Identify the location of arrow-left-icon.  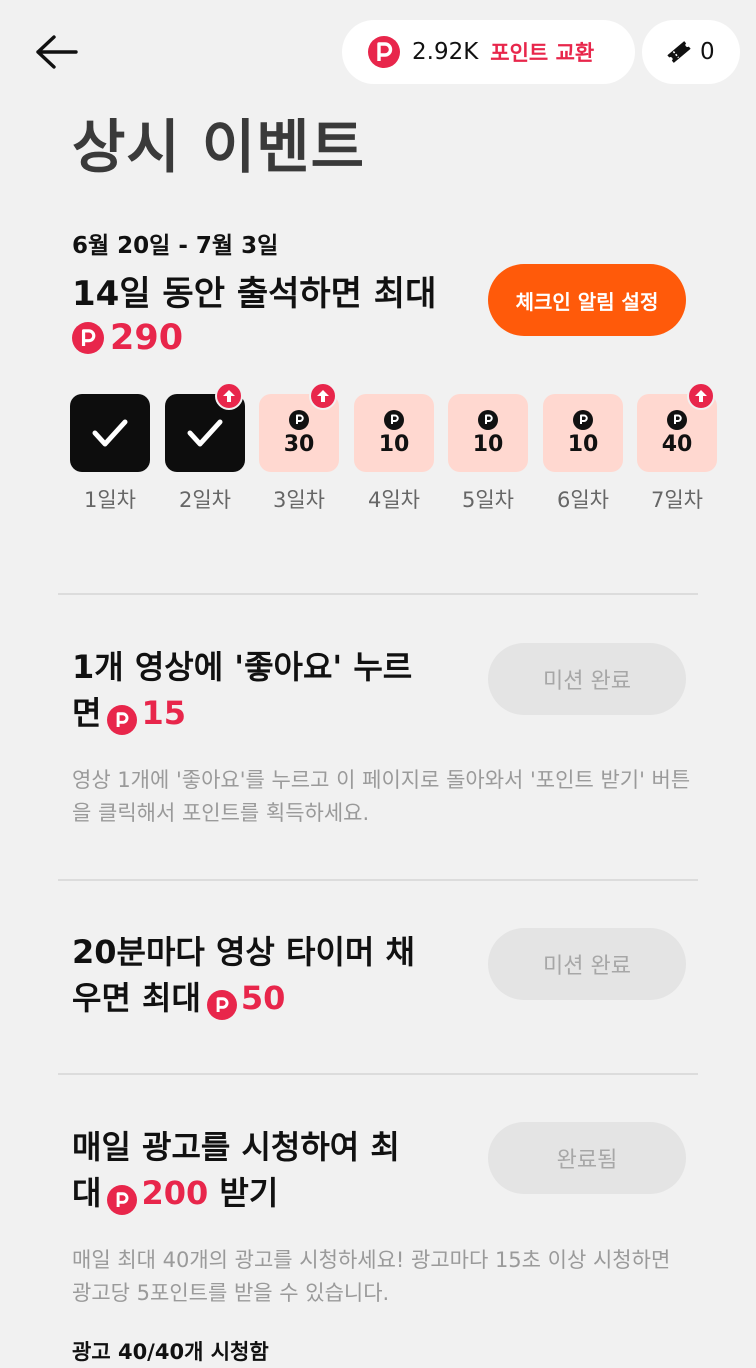
(57, 52).